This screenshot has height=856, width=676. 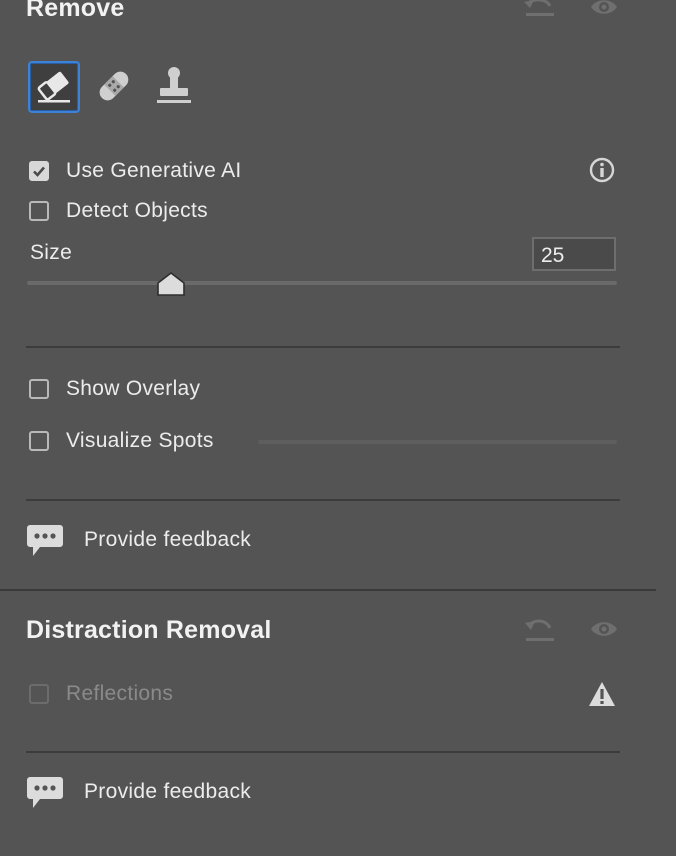 What do you see at coordinates (39, 694) in the screenshot?
I see `reflections-checkbox` at bounding box center [39, 694].